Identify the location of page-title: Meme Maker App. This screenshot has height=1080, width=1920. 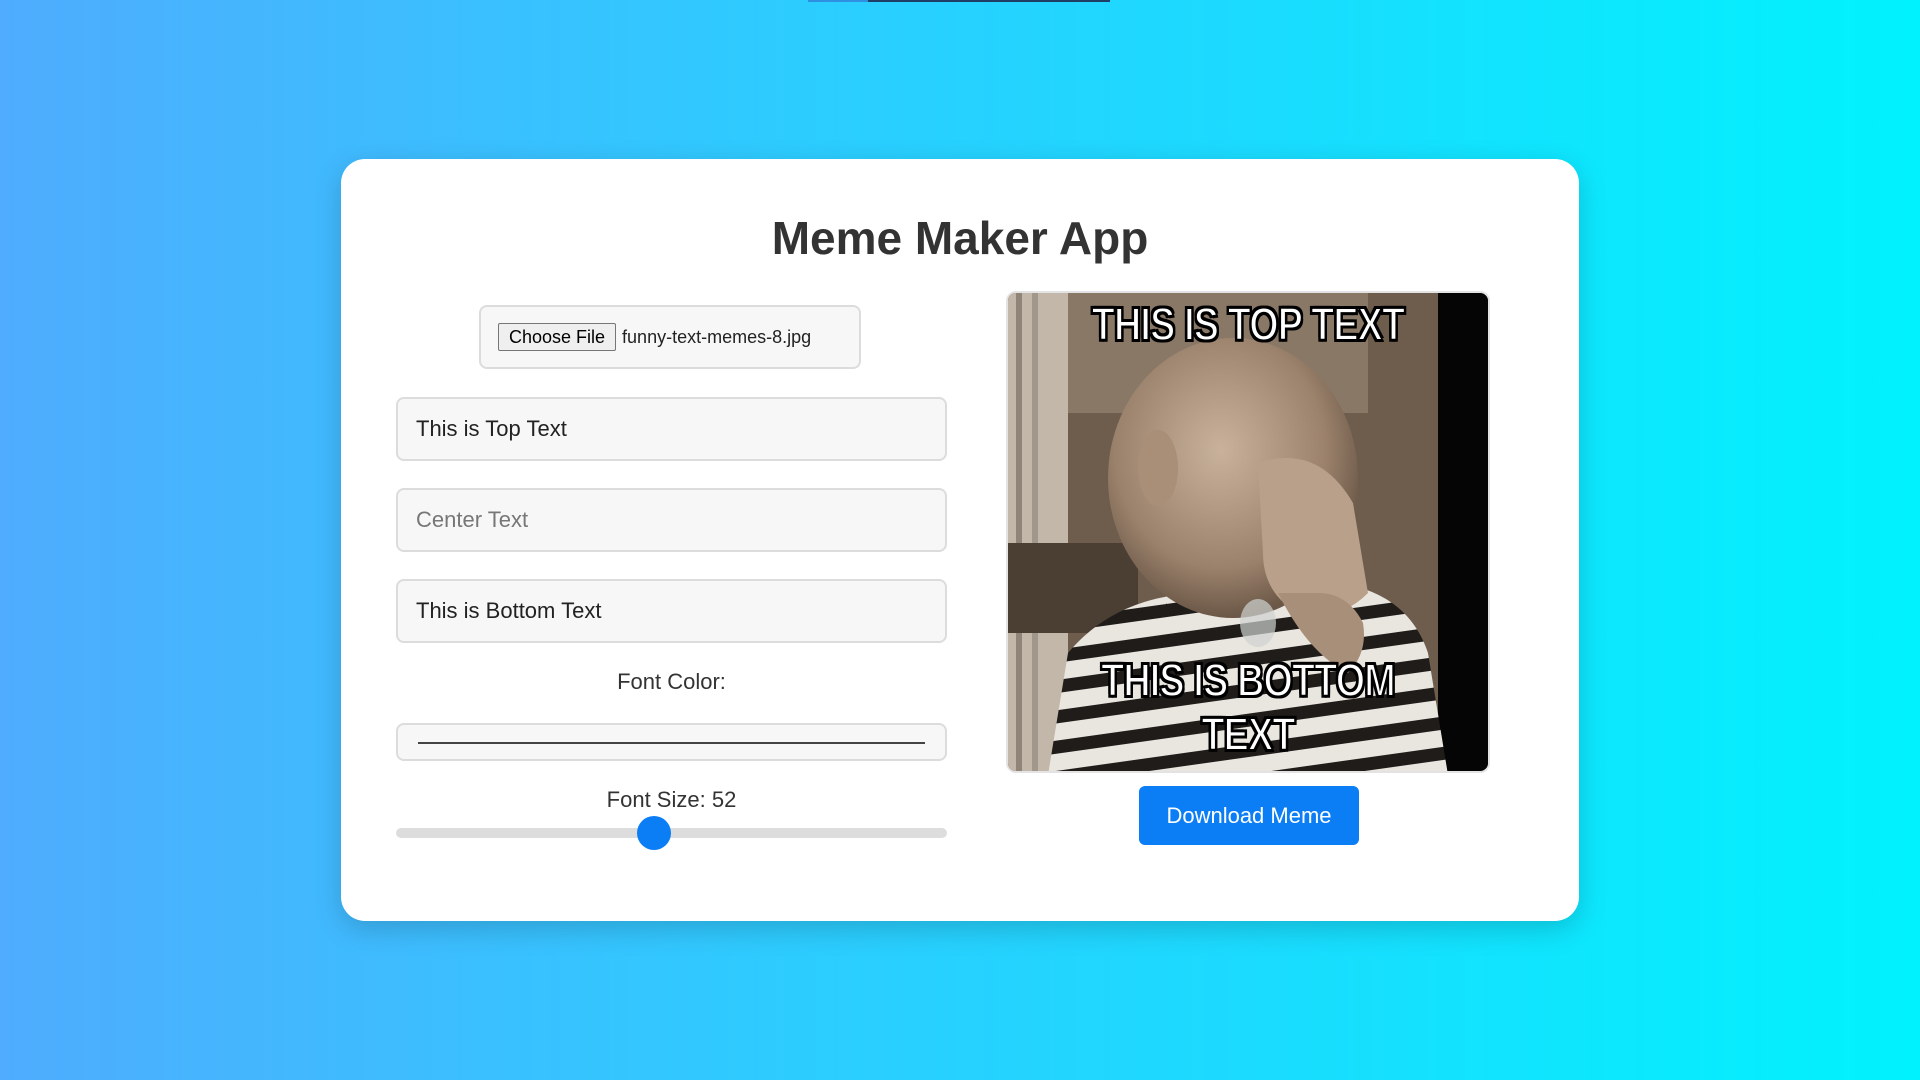
(960, 238).